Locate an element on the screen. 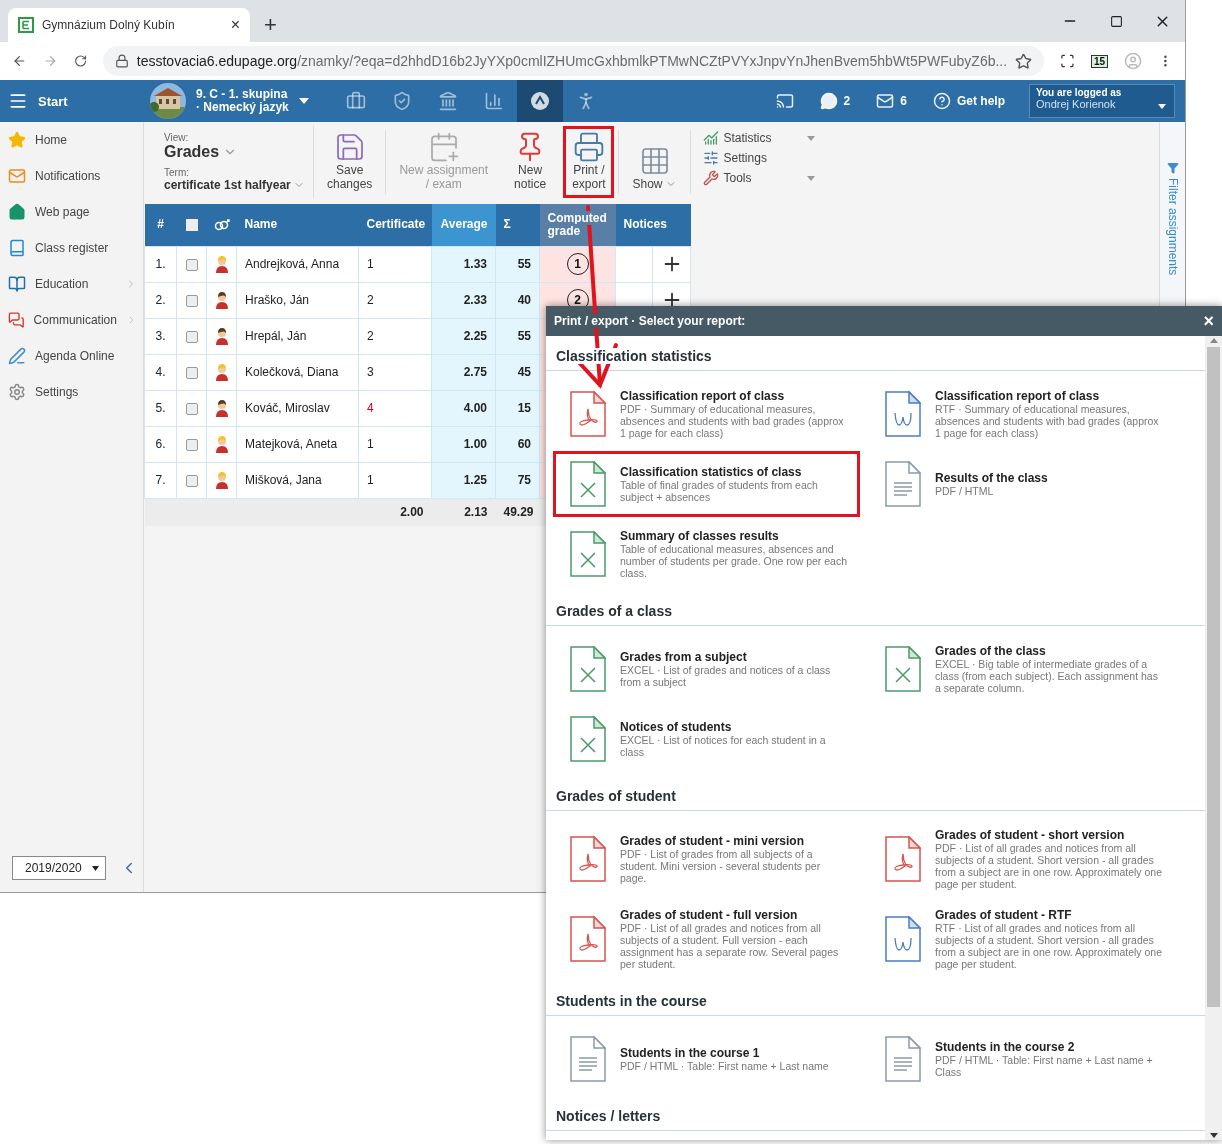  student-name: Kolečková, Diana is located at coordinates (297, 372).